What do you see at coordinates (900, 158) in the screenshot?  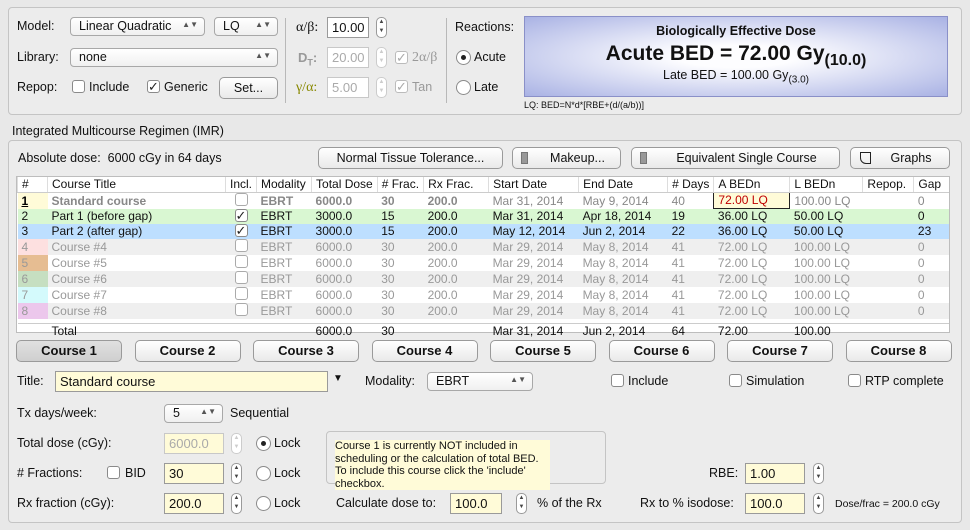 I see `graphs-button: Graphs` at bounding box center [900, 158].